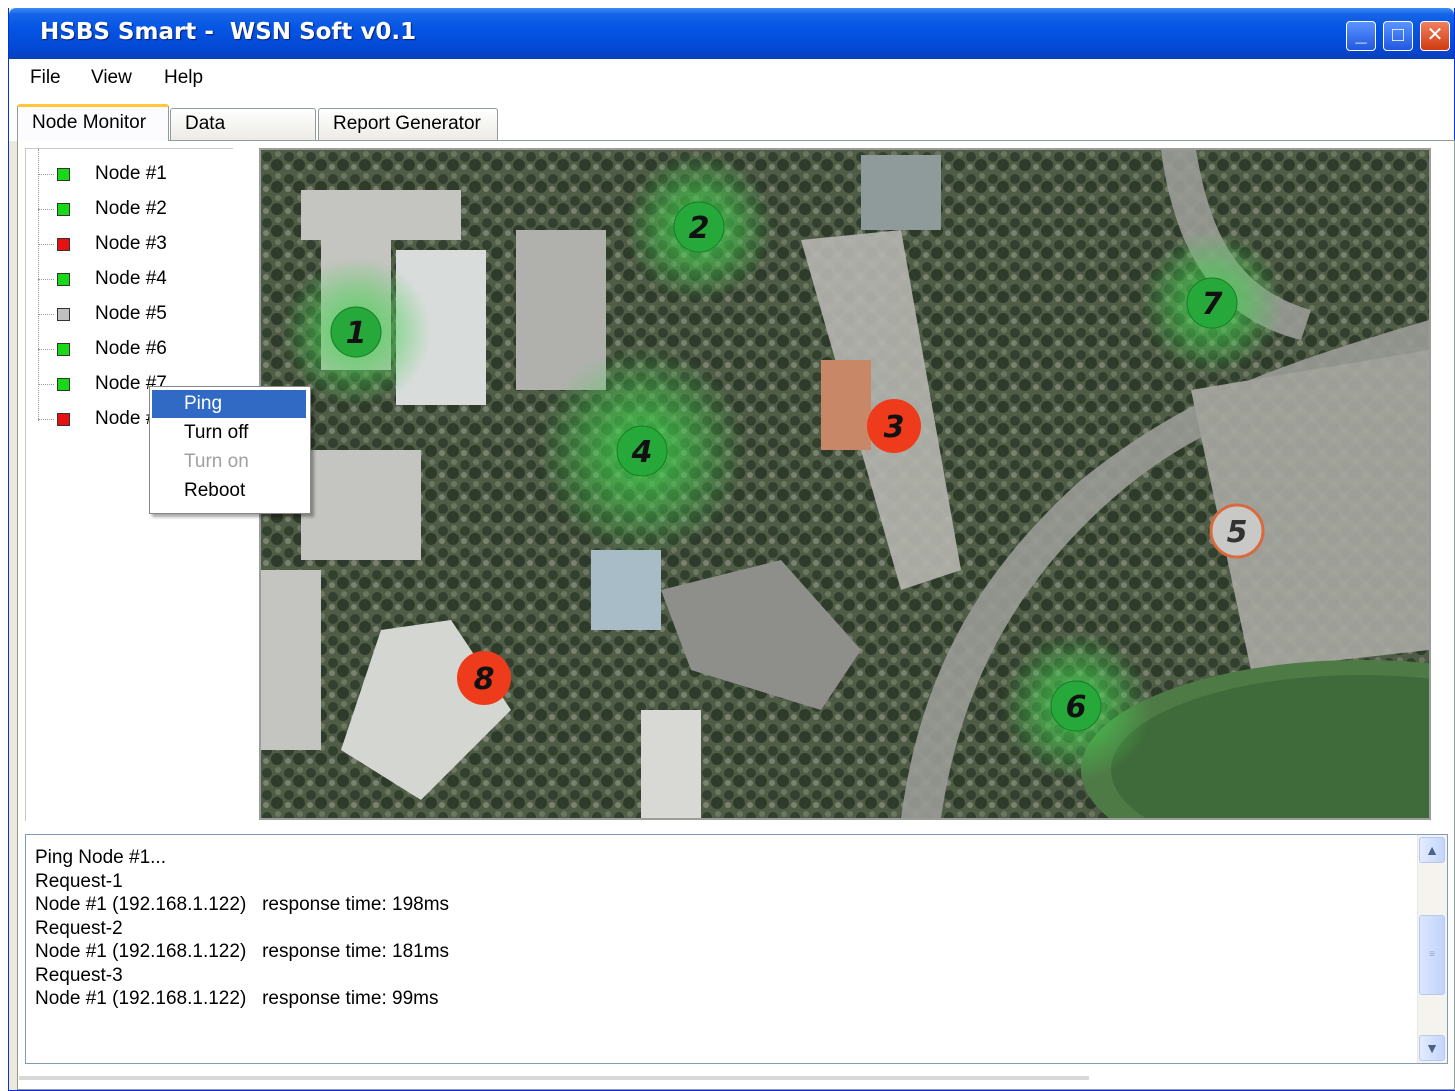 This screenshot has height=1091, width=1455. Describe the element at coordinates (229, 433) in the screenshot. I see `ctx-turn-off: Turn off` at that location.